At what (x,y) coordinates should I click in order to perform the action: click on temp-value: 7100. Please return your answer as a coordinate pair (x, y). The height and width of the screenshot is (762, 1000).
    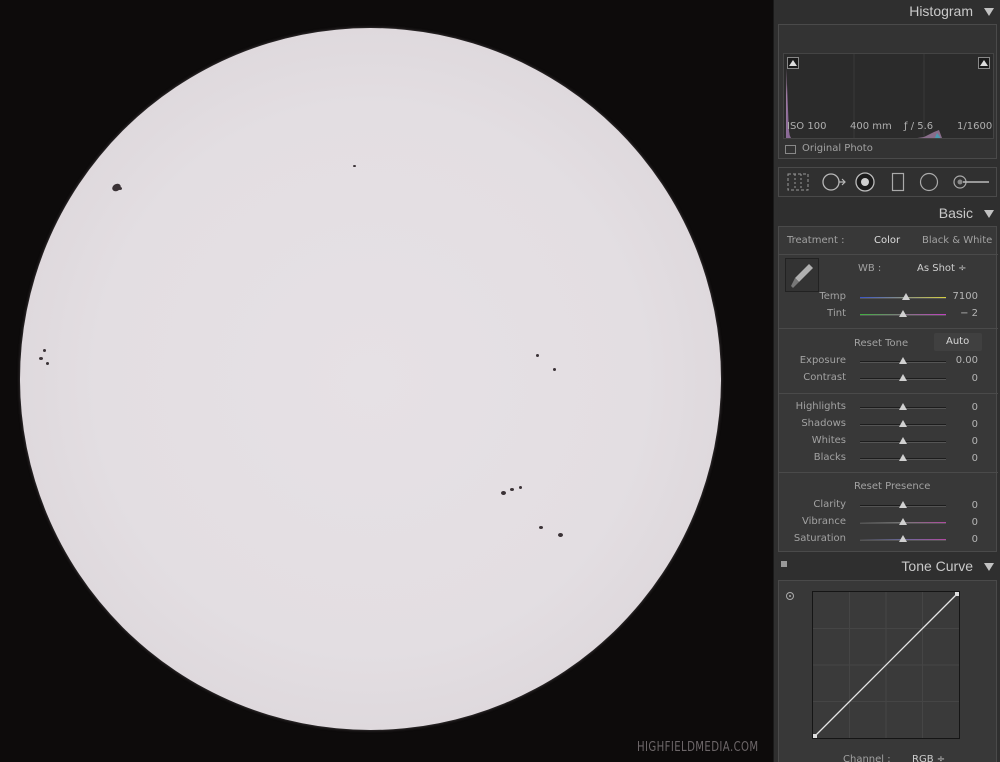
    Looking at the image, I should click on (965, 296).